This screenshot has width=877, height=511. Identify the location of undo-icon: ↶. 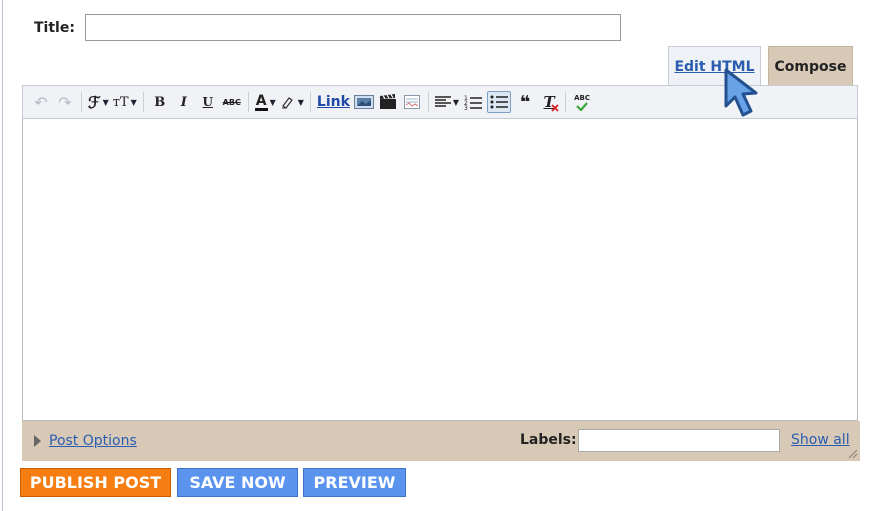
(41, 102).